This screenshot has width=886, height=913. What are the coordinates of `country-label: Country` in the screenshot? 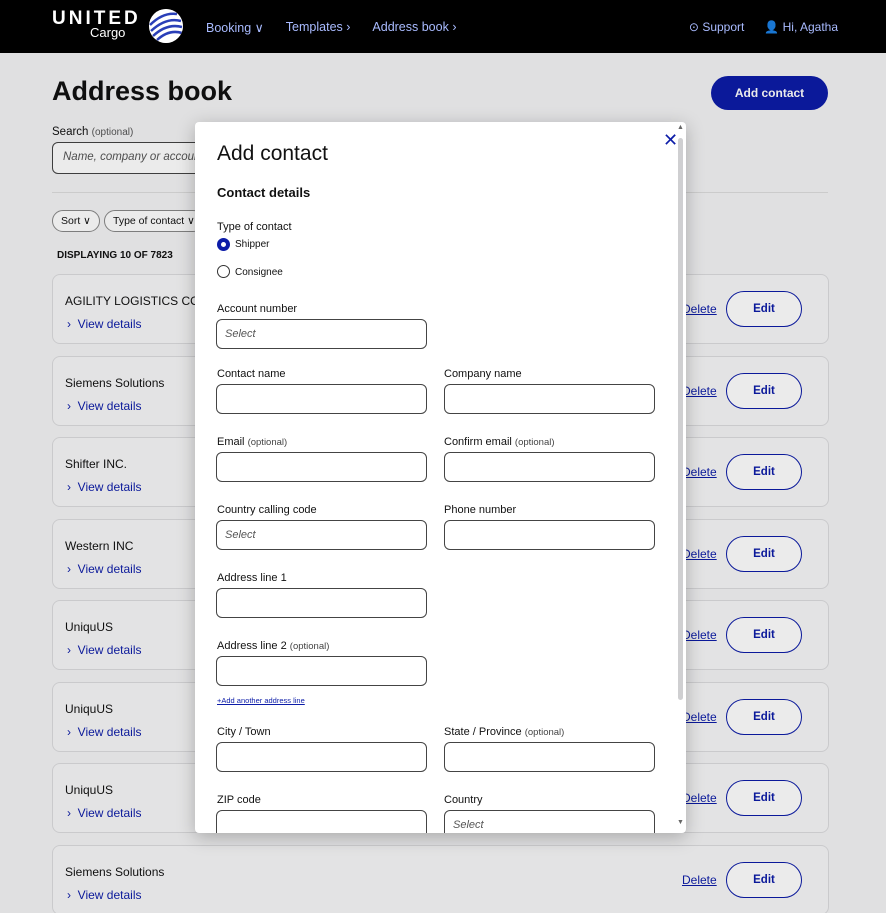 It's located at (463, 800).